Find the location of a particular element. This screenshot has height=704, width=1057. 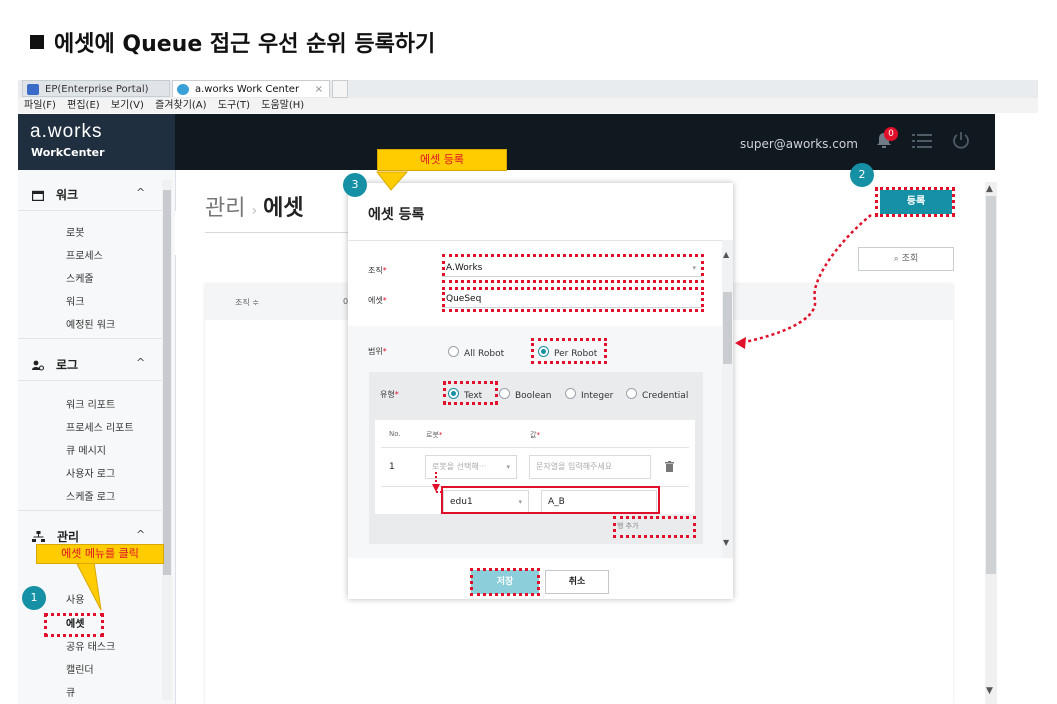

step-2-badge: 2 is located at coordinates (862, 175).